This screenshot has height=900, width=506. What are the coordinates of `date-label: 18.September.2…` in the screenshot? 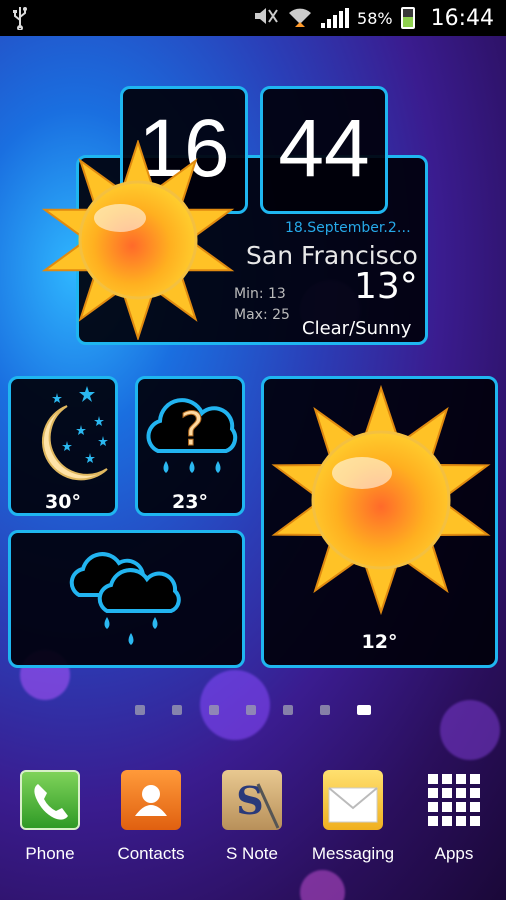 It's located at (348, 228).